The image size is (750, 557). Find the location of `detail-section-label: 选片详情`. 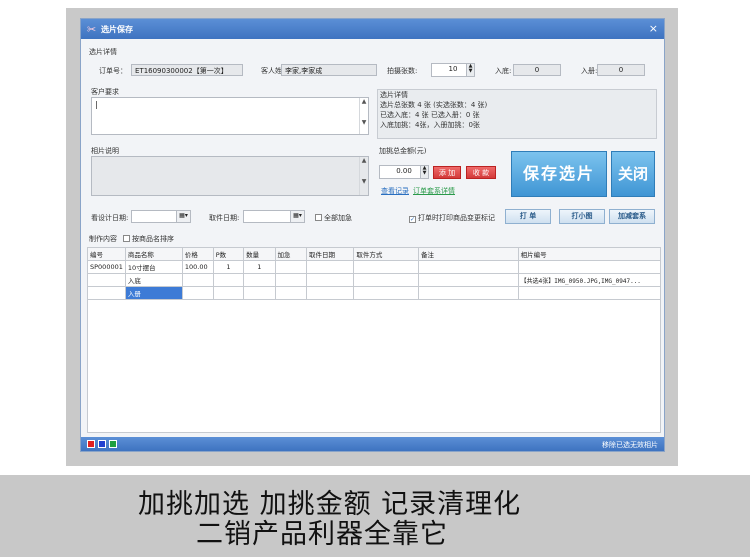

detail-section-label: 选片详情 is located at coordinates (103, 52).